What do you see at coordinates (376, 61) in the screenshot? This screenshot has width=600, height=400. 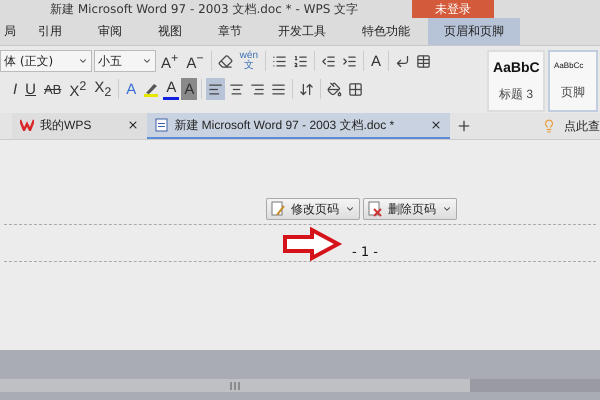 I see `change-case-button: A` at bounding box center [376, 61].